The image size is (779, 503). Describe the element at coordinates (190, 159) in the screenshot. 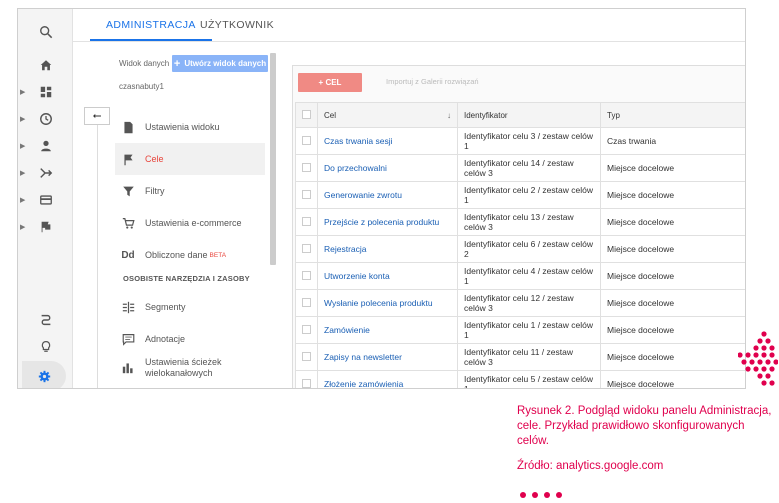

I see `menu-item-cele: Cele` at that location.